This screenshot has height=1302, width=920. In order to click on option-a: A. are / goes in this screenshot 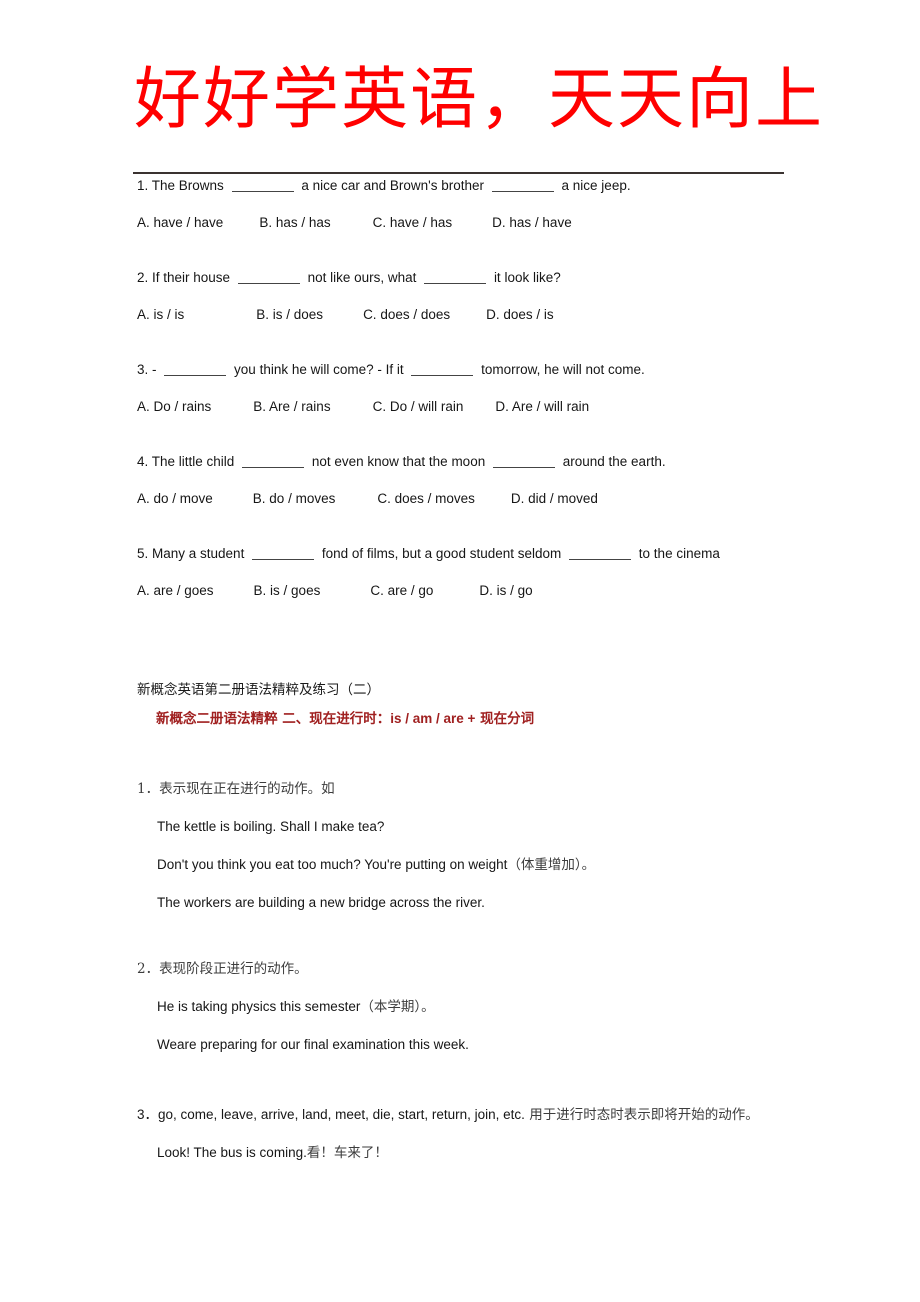, I will do `click(175, 590)`.